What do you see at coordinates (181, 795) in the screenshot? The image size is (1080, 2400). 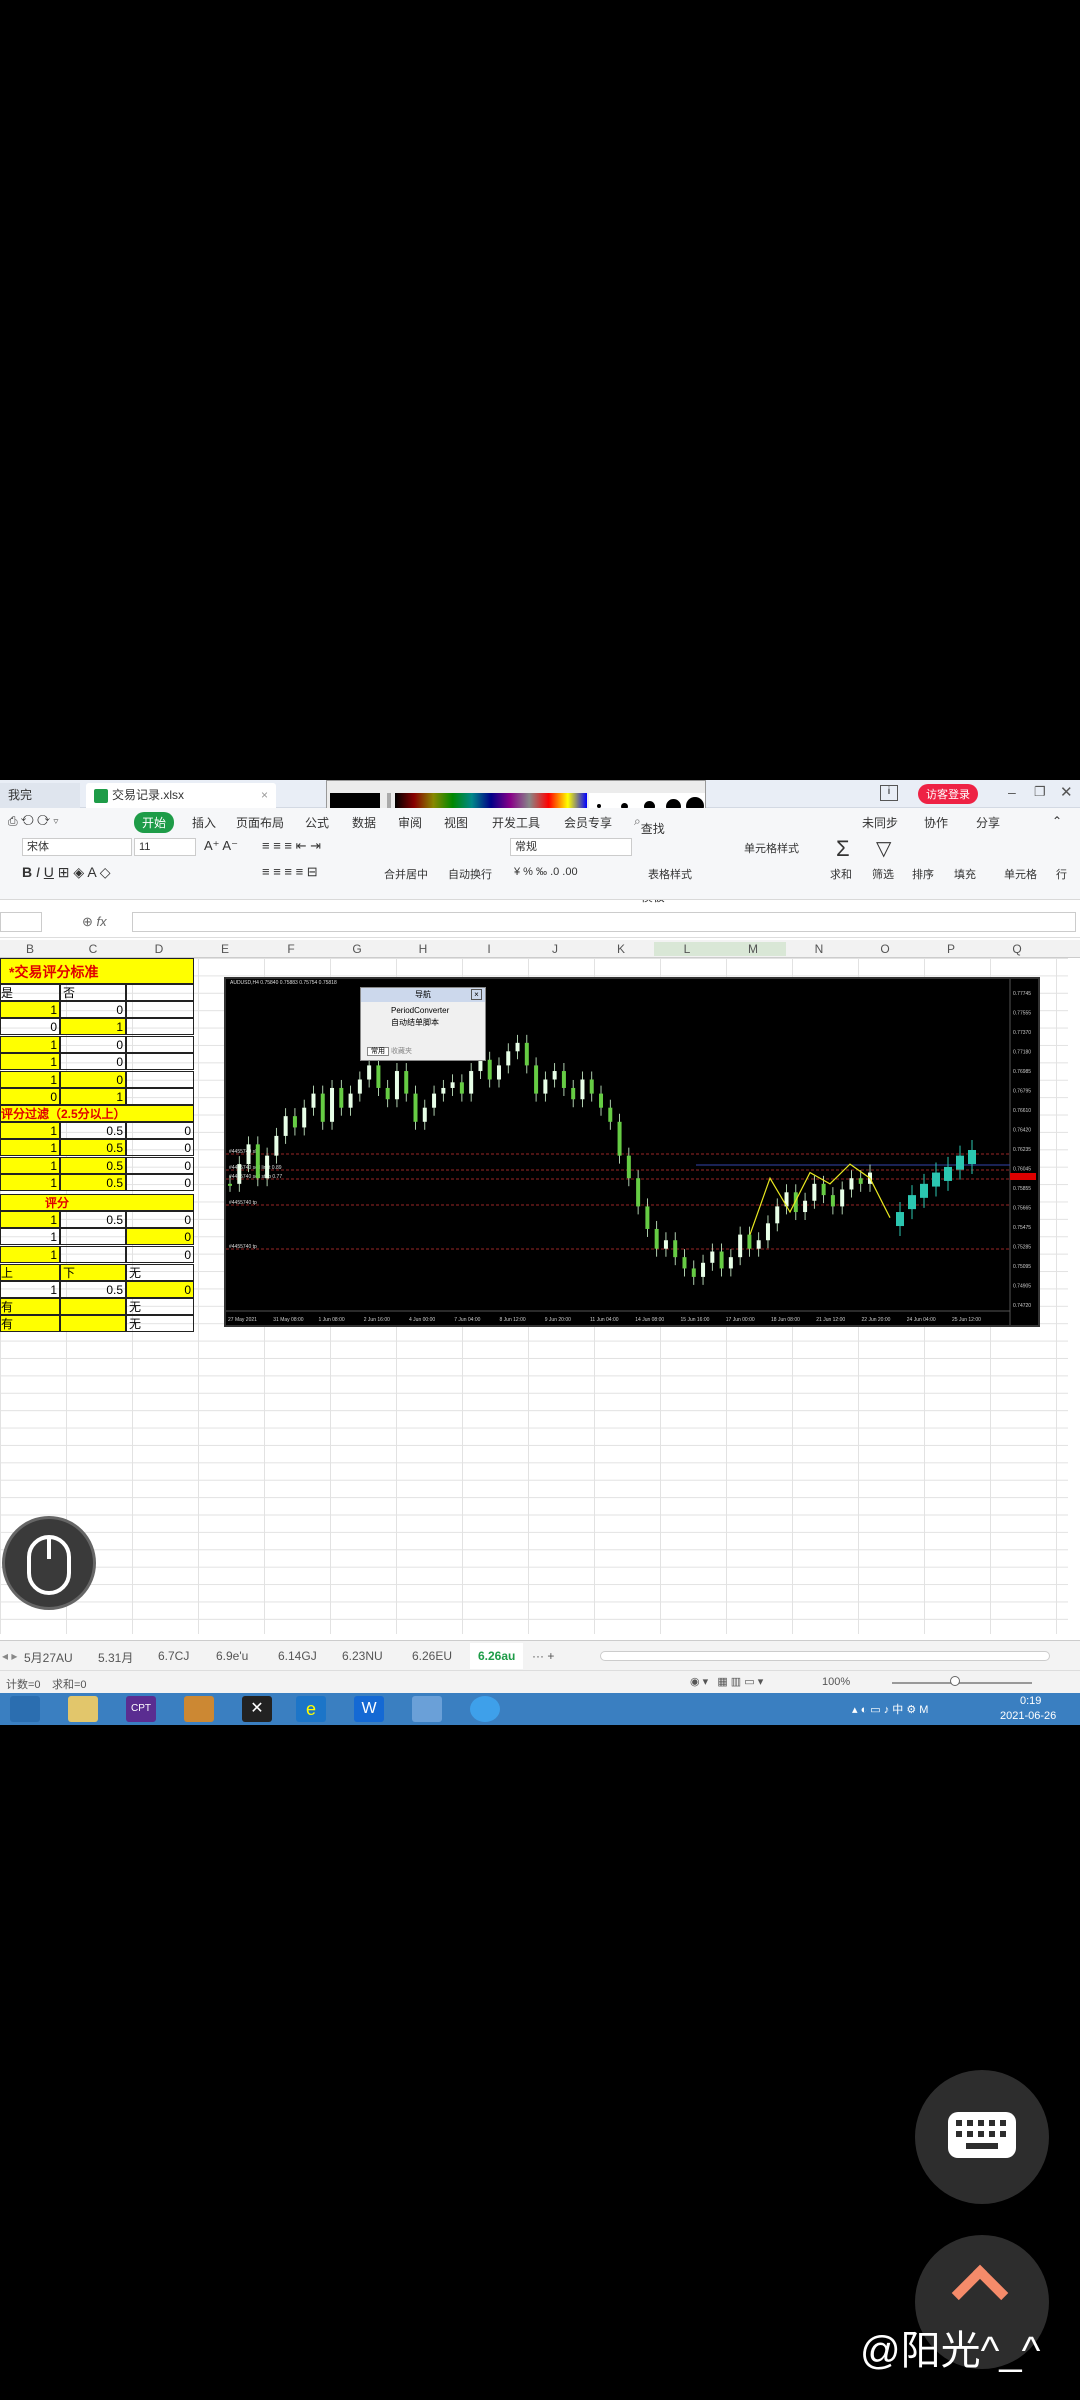 I see `tab-active-file: 交易记录.xlsx ×` at bounding box center [181, 795].